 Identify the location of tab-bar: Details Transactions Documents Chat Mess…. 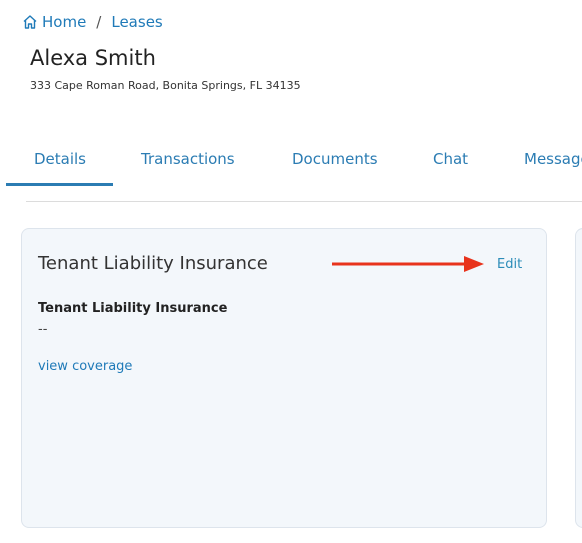
(294, 163).